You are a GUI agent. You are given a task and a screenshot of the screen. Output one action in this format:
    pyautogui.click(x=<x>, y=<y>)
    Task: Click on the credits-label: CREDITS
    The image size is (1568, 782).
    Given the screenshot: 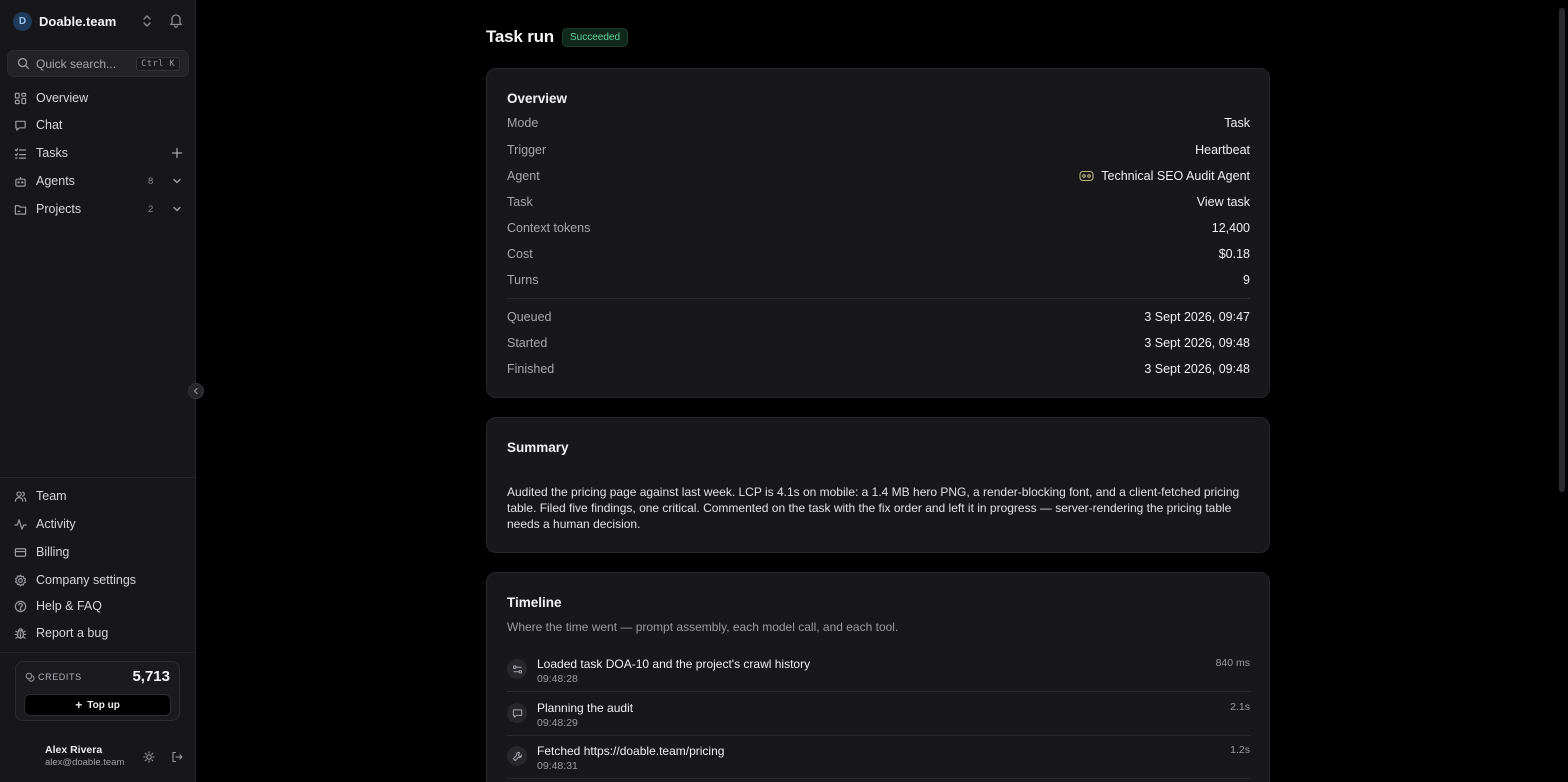 What is the action you would take?
    pyautogui.click(x=53, y=677)
    